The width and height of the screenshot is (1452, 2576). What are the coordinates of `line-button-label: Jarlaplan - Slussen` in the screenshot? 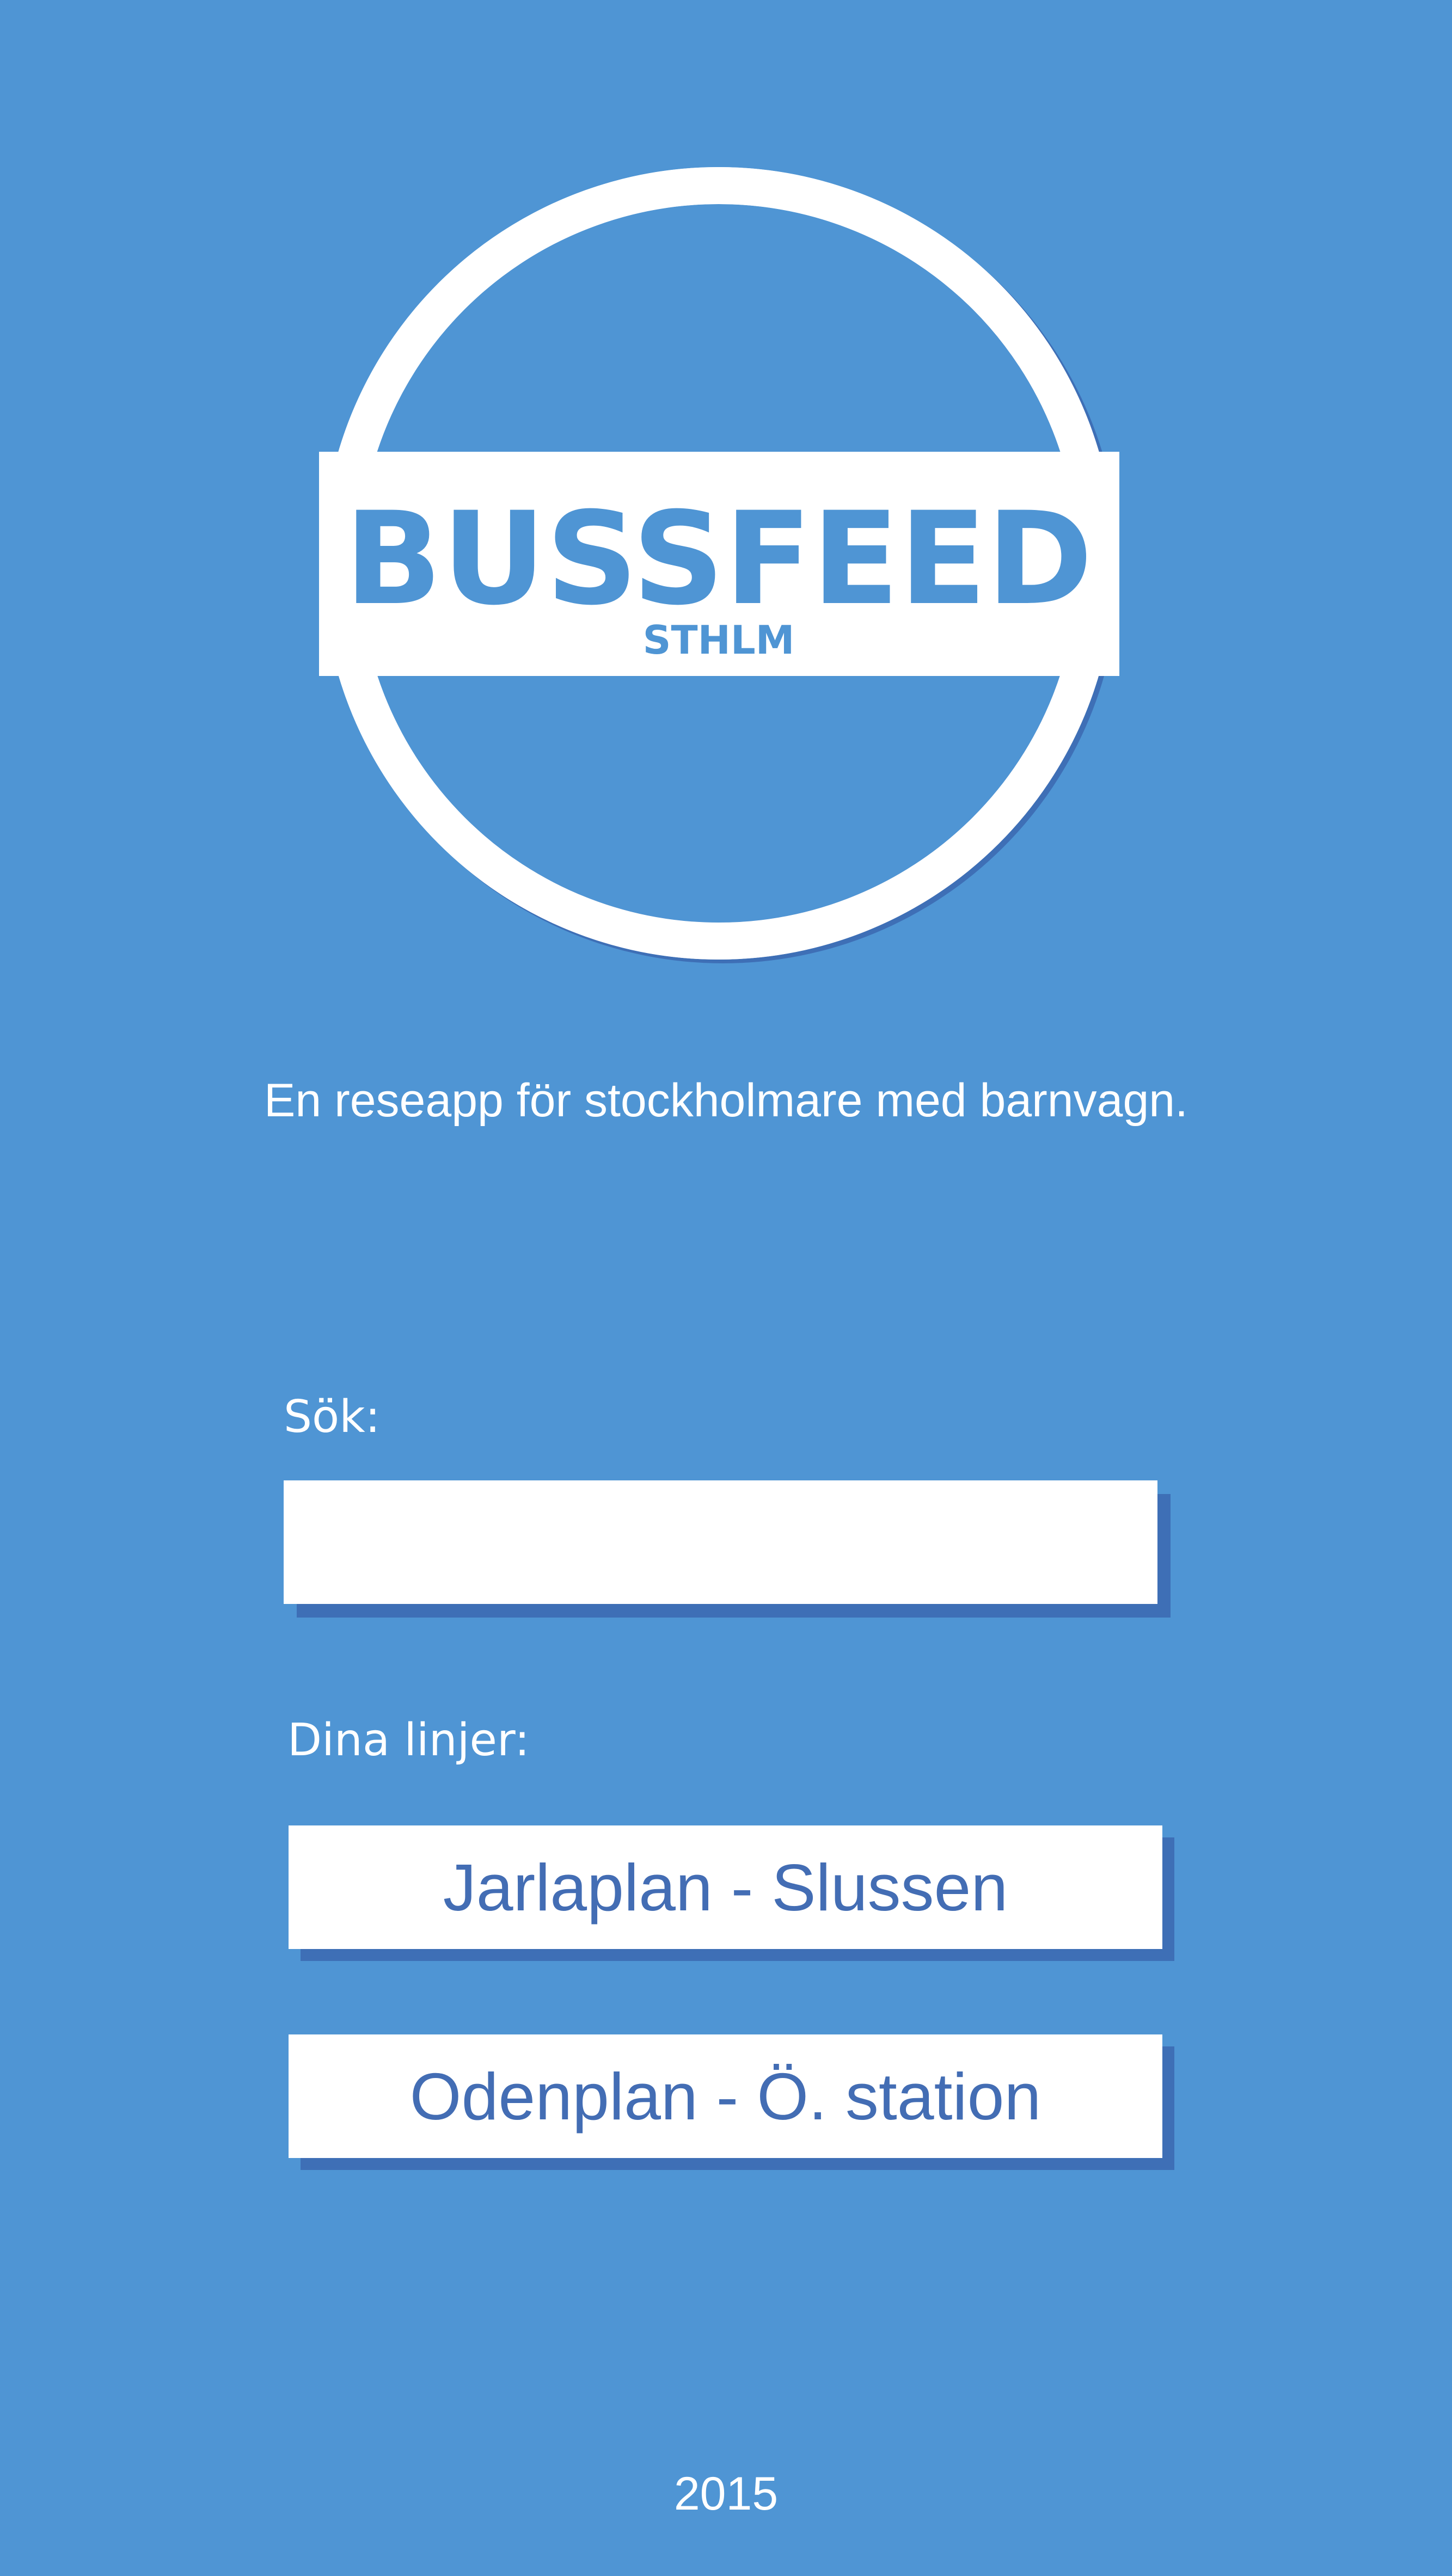 It's located at (725, 1887).